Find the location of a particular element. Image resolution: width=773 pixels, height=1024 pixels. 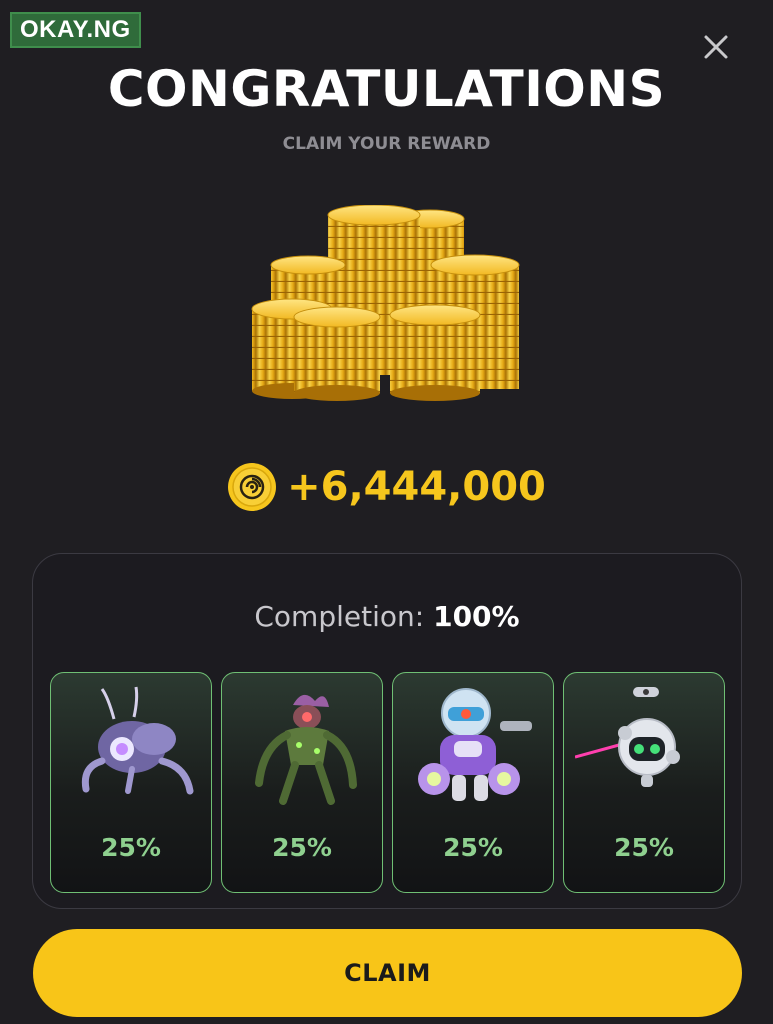

close-icon is located at coordinates (716, 47).